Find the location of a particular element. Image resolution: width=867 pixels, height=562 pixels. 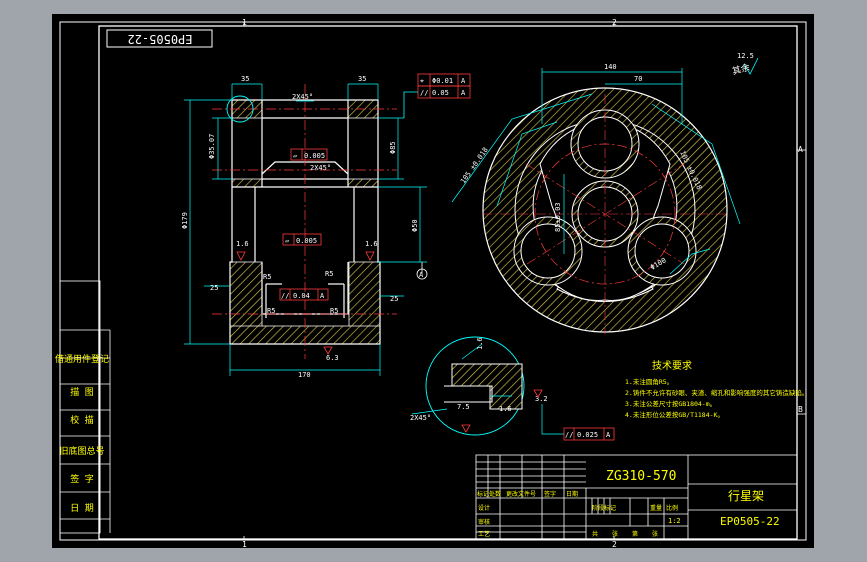

tb-label-2: 更改文件号 is located at coordinates (521, 494).